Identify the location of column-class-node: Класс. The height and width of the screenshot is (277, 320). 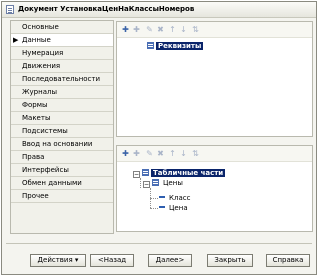
(175, 198).